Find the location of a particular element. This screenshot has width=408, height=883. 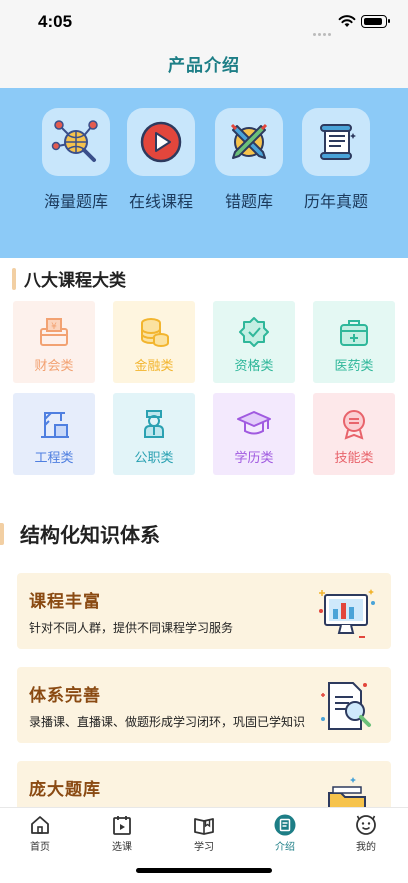

category-engineering: 工程类 is located at coordinates (54, 434).